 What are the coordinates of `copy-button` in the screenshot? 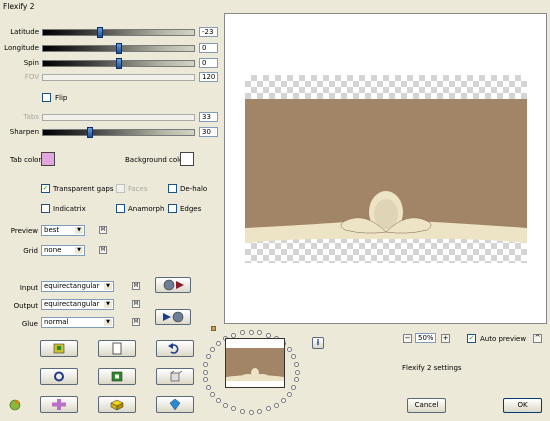 It's located at (117, 348).